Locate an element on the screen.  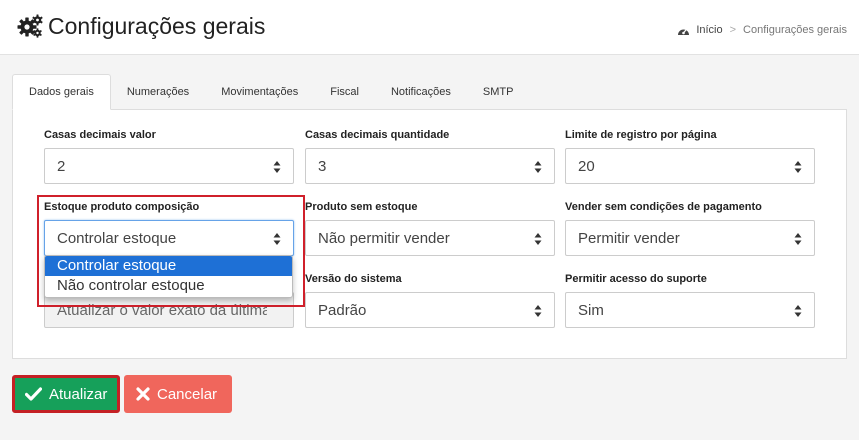
field-casas-decimais-valor: Casas decimais valor 2 is located at coordinates (169, 156).